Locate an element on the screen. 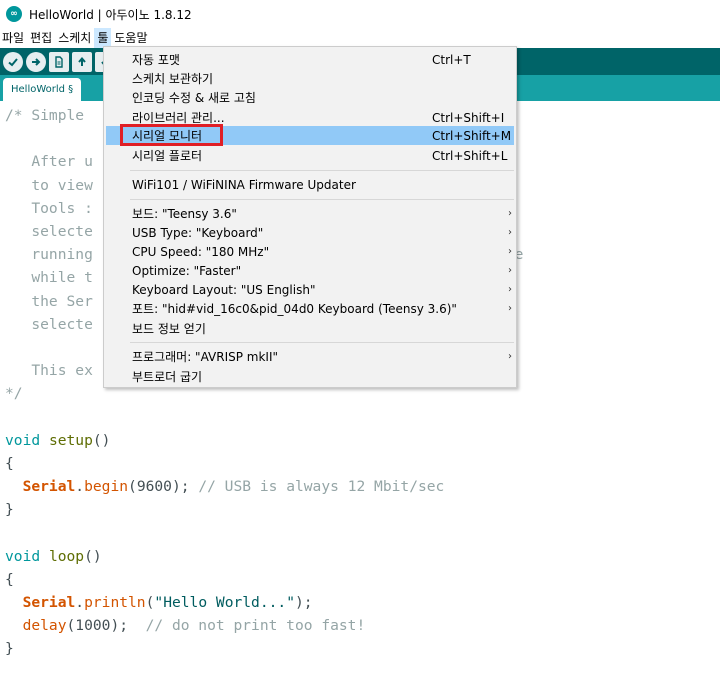  menu-file: 파일 is located at coordinates (13, 38).